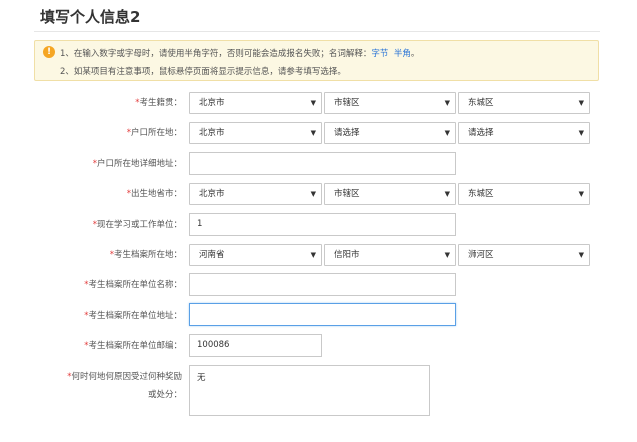  What do you see at coordinates (137, 225) in the screenshot?
I see `label-work-unit: *现在学习或工作单位：` at bounding box center [137, 225].